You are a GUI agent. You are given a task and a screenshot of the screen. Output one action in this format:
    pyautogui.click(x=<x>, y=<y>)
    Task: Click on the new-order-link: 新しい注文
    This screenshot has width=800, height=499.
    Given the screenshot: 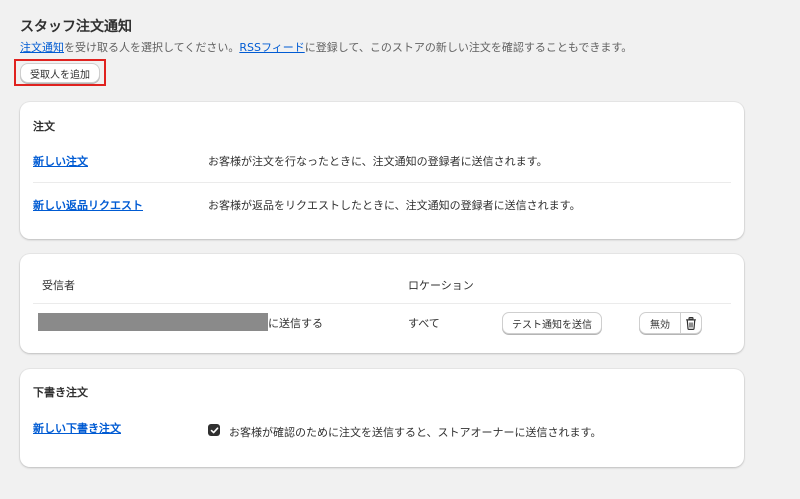 What is the action you would take?
    pyautogui.click(x=60, y=161)
    